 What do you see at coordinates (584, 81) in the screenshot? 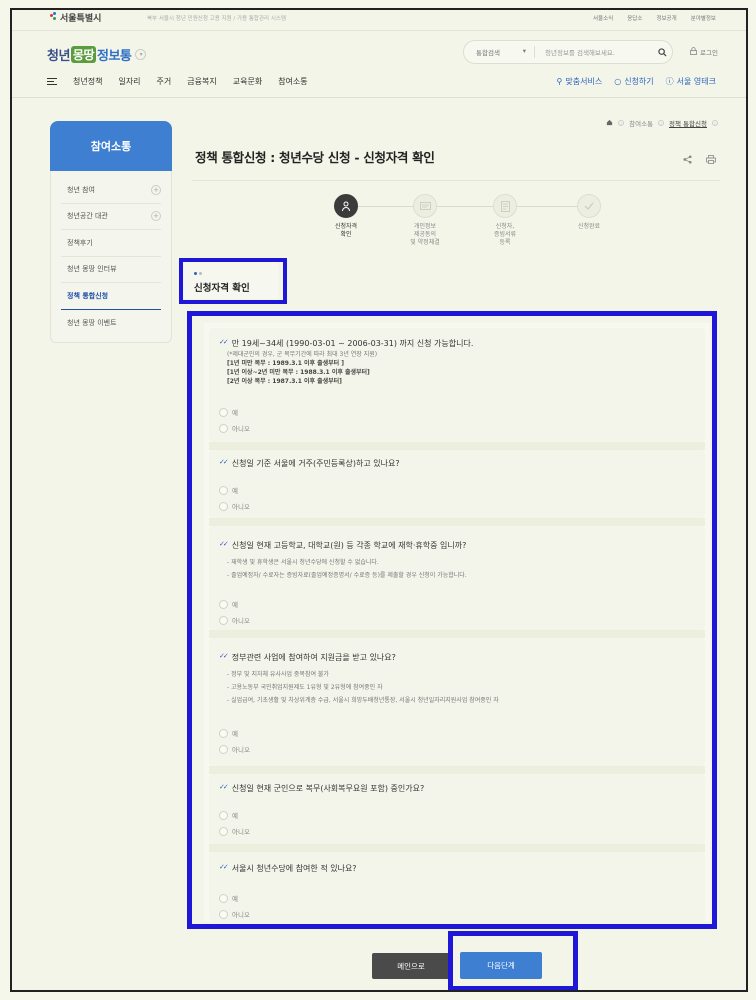
I see `quick-custom-service-label: 맞춤서비스` at bounding box center [584, 81].